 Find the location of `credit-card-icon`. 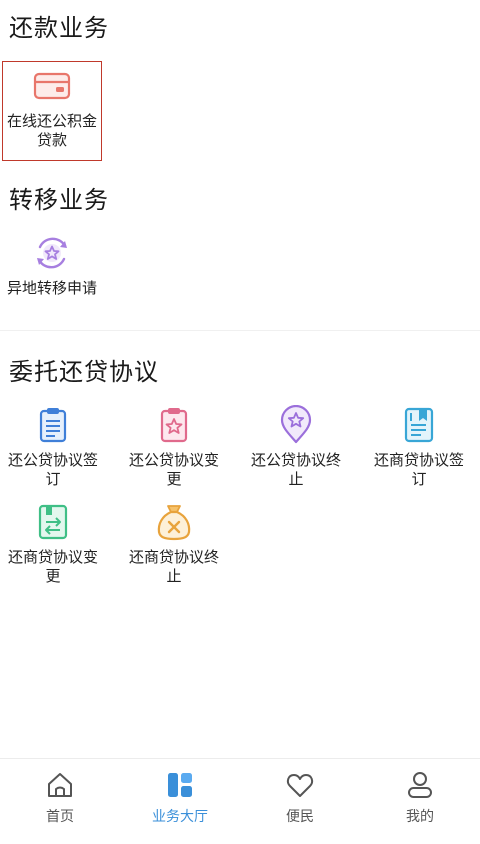

credit-card-icon is located at coordinates (52, 86).